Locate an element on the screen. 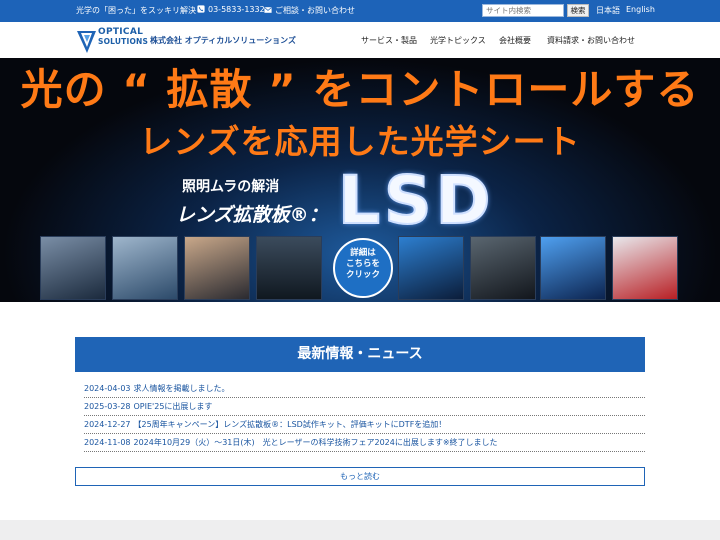 The height and width of the screenshot is (540, 720). thumb-touch-interface-image is located at coordinates (431, 268).